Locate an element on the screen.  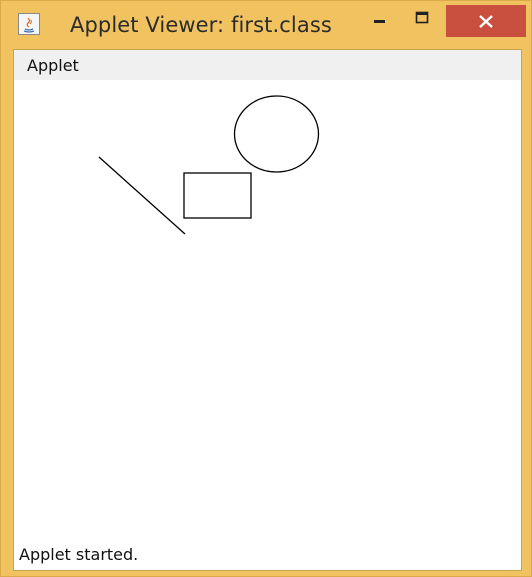
close-button is located at coordinates (486, 21).